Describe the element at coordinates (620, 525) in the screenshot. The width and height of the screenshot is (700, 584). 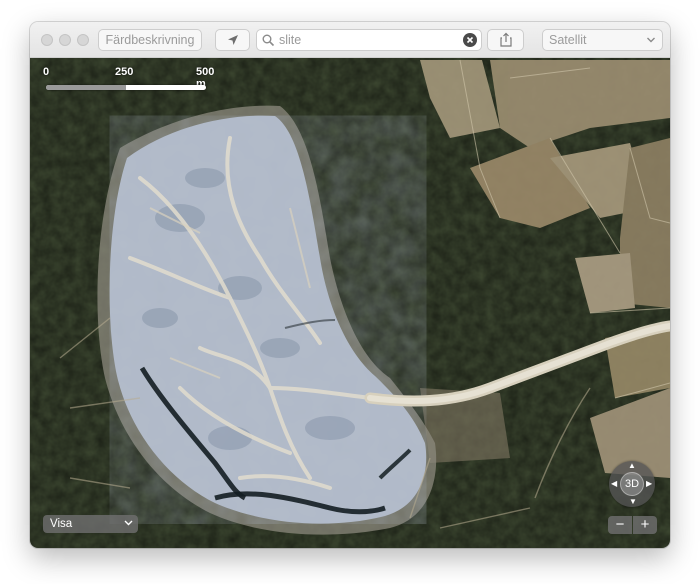
I see `zoom-out-button: −` at that location.